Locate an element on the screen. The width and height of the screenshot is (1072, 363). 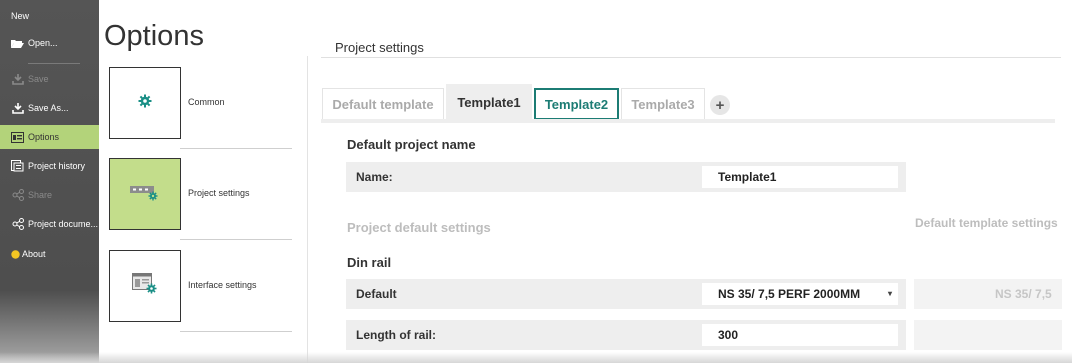
window-gear-icon is located at coordinates (145, 286).